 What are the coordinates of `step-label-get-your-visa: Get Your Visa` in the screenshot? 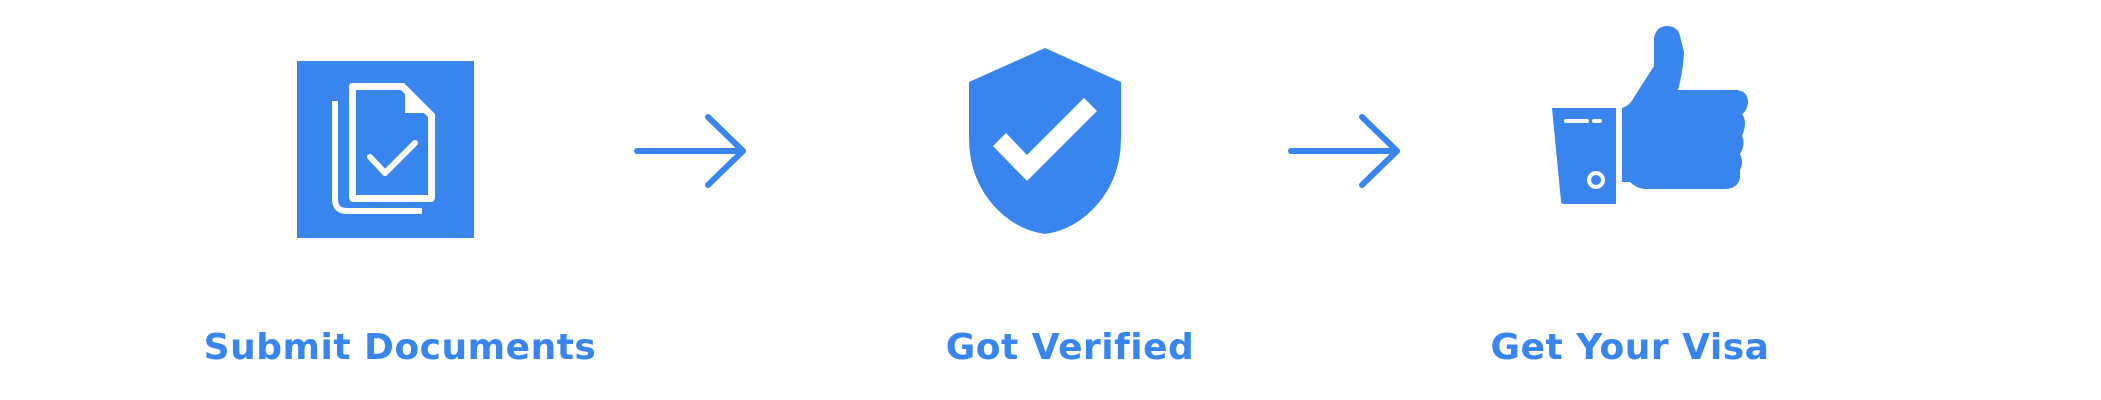 It's located at (1630, 347).